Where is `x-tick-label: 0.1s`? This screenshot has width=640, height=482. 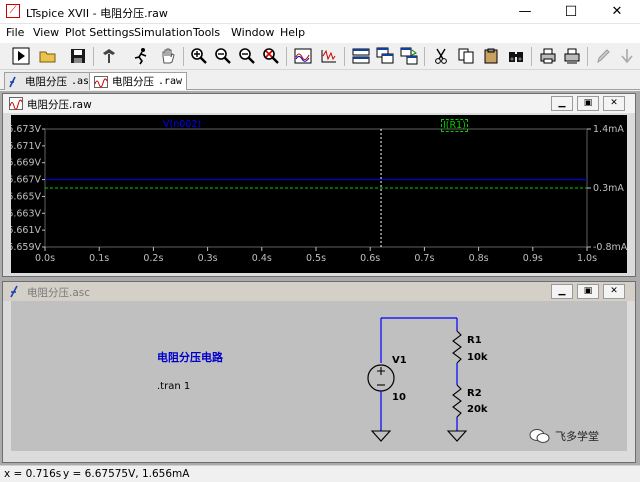 x-tick-label: 0.1s is located at coordinates (99, 258).